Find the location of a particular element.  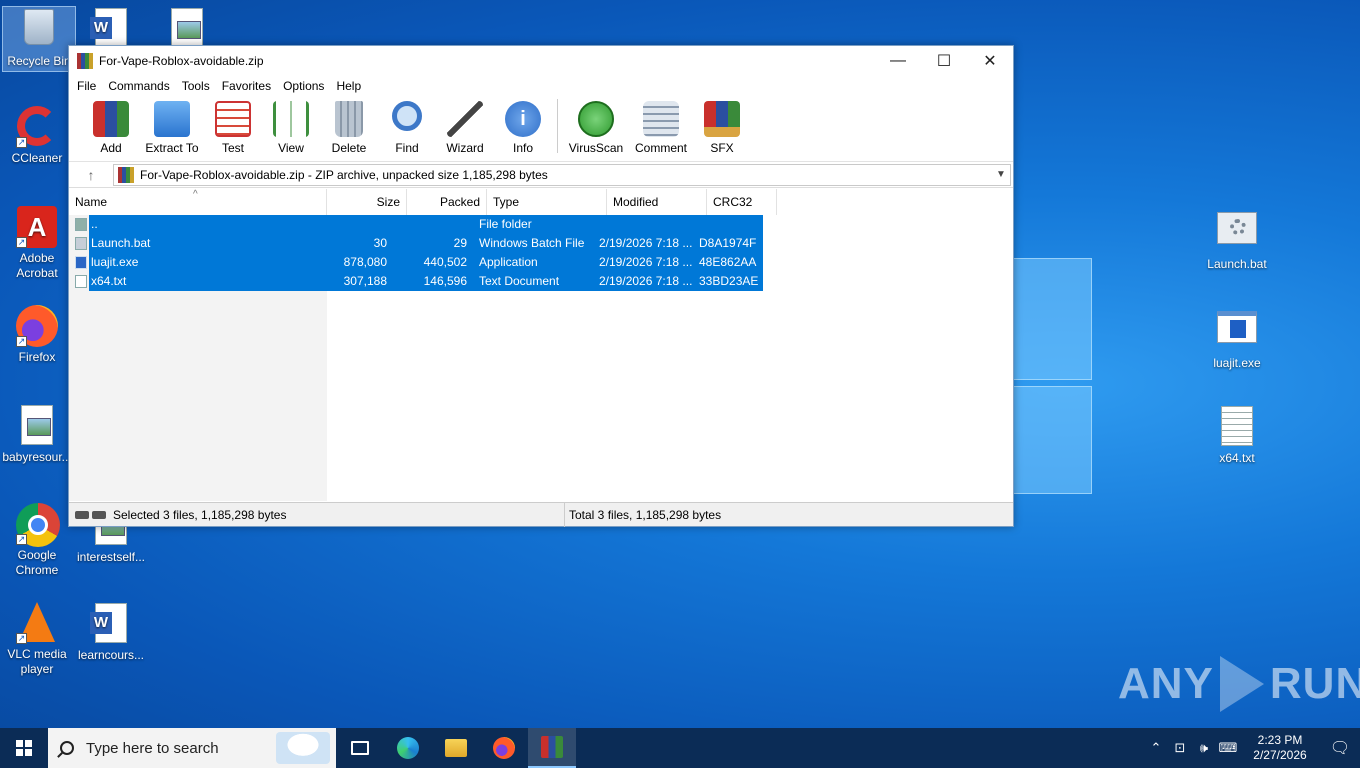

desktop-icon-ccleaner: ↗ CCleaner is located at coordinates (37, 136).